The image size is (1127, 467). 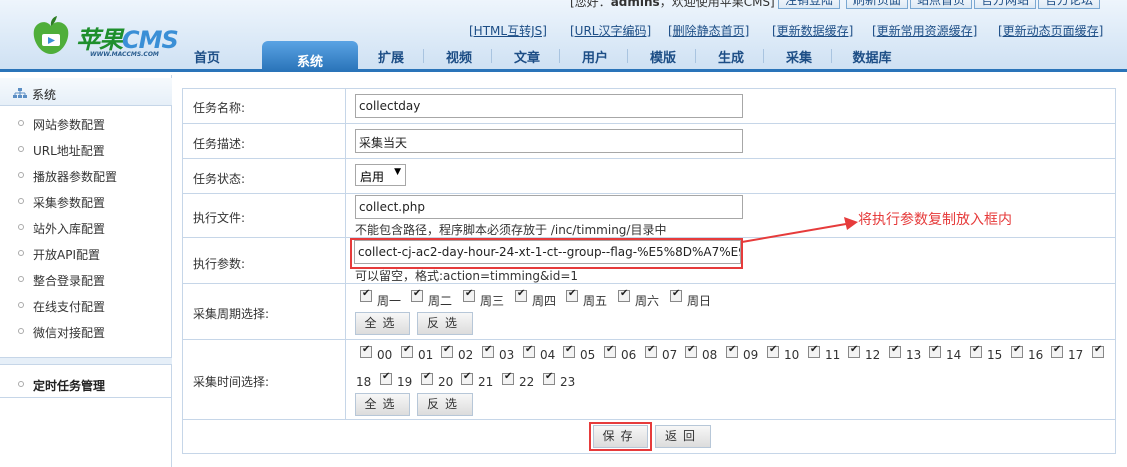 What do you see at coordinates (549, 141) in the screenshot?
I see `task-desc-input: 采集当天` at bounding box center [549, 141].